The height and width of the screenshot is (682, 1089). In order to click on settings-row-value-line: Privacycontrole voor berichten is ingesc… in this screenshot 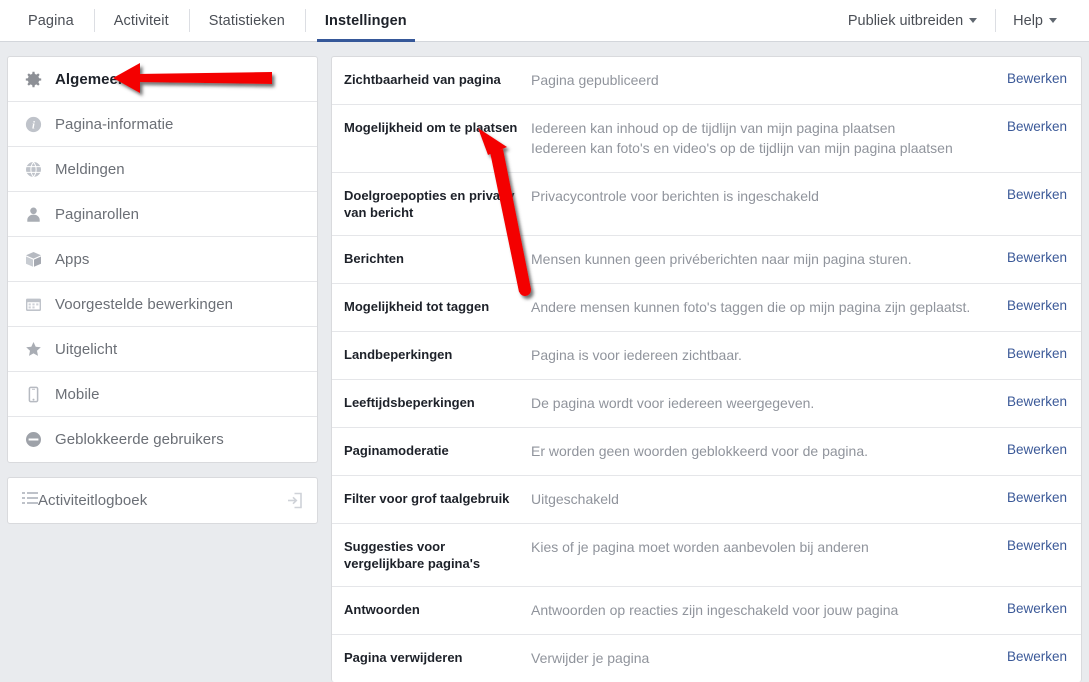, I will do `click(675, 196)`.